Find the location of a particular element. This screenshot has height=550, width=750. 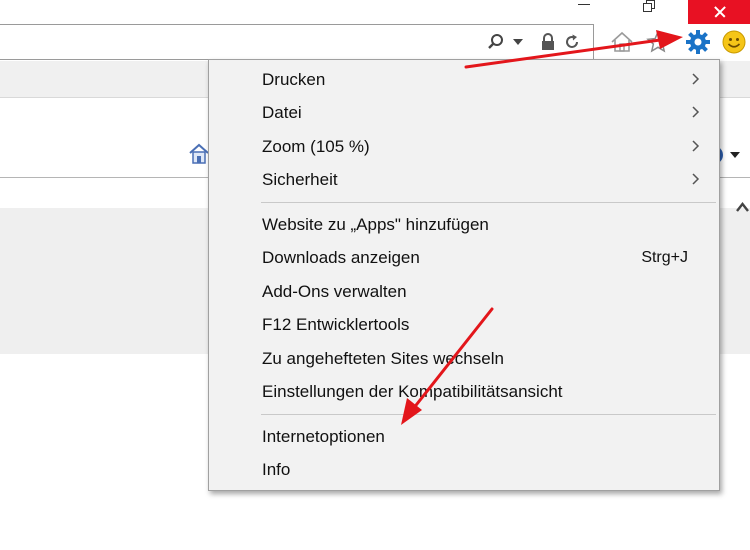

lock-icon is located at coordinates (548, 42).